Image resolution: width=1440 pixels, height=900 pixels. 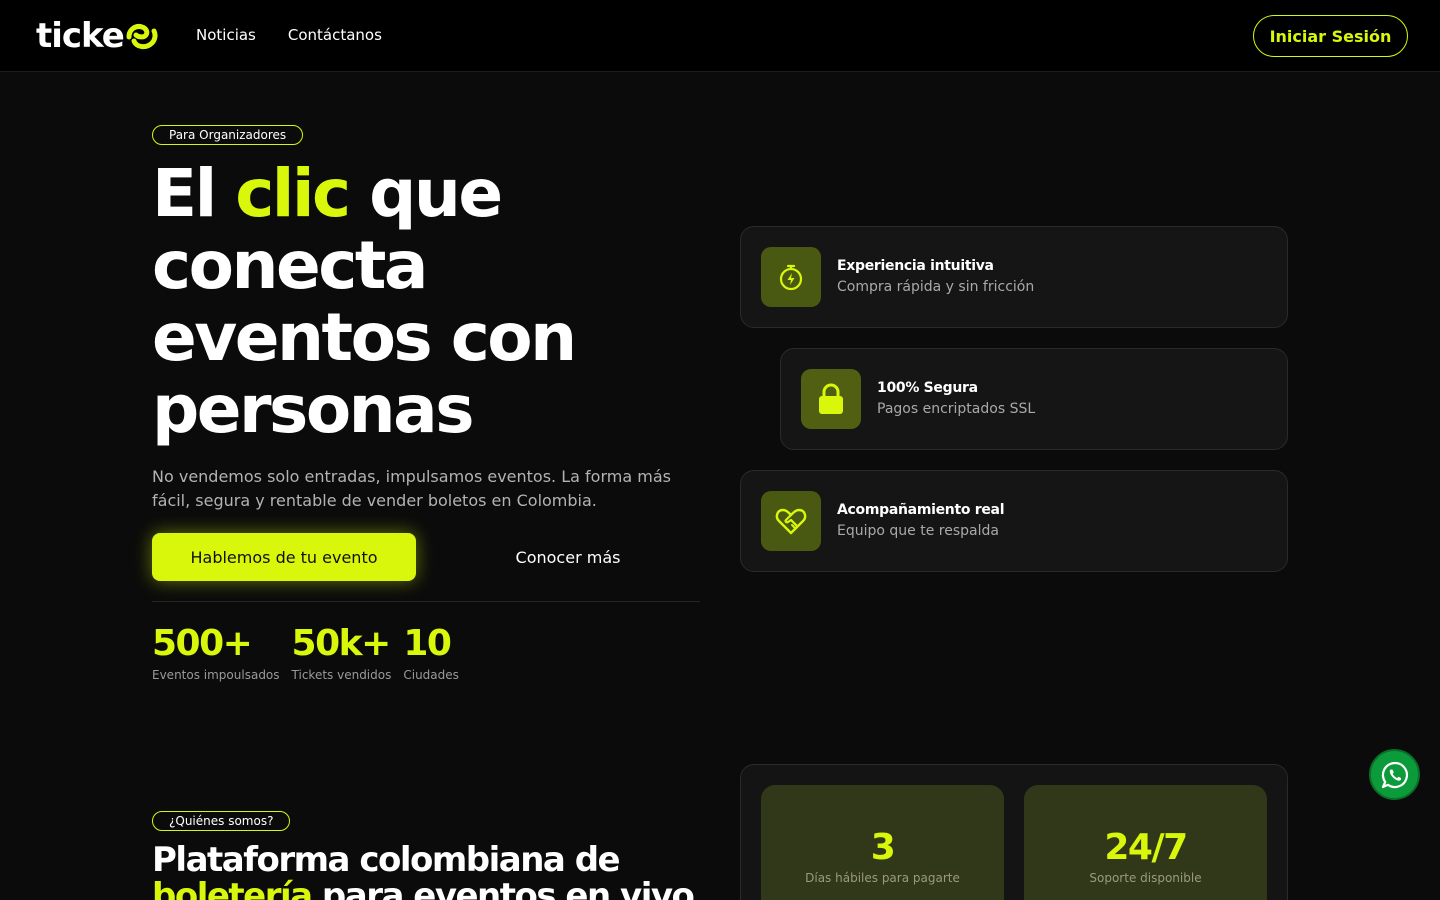 I want to click on feature-description: Pagos encriptados SSL, so click(x=956, y=409).